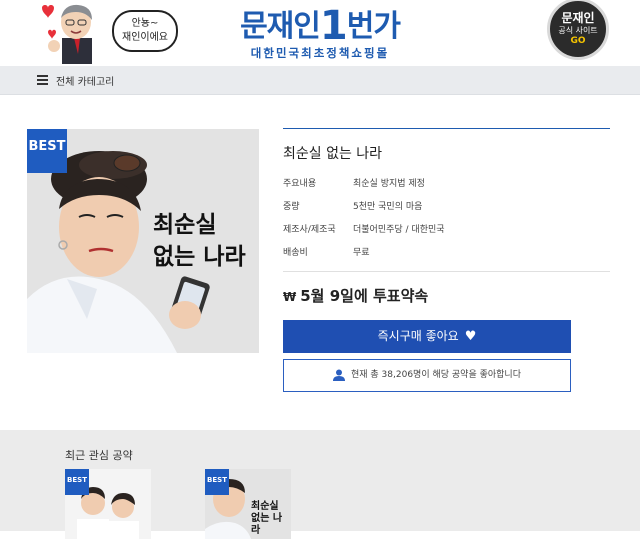  Describe the element at coordinates (290, 297) in the screenshot. I see `won-icon: ₩` at that location.